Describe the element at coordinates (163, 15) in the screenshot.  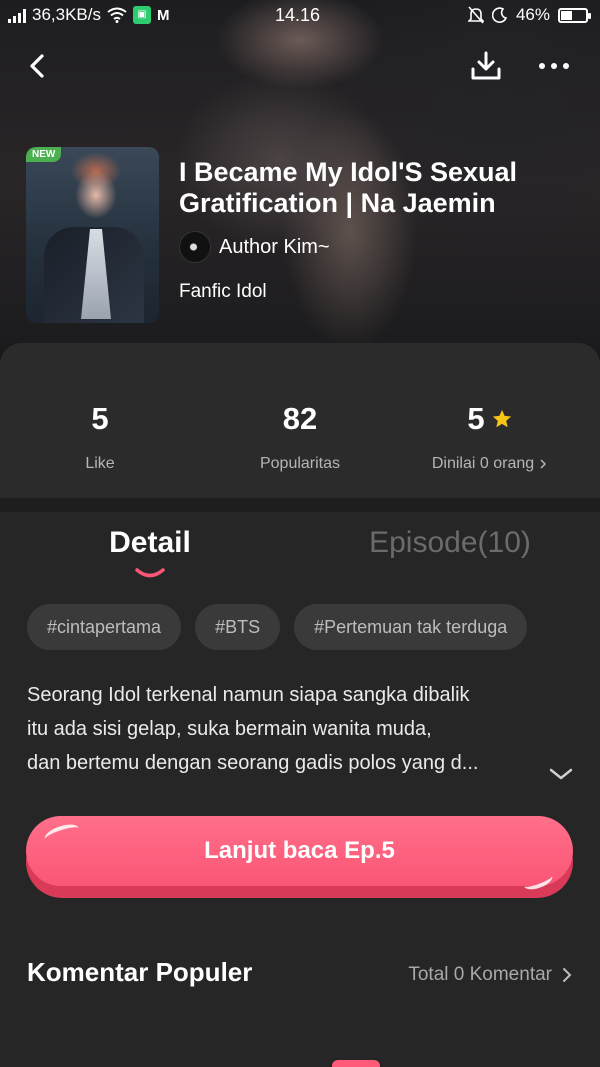
I see `gmail-icon: M` at that location.